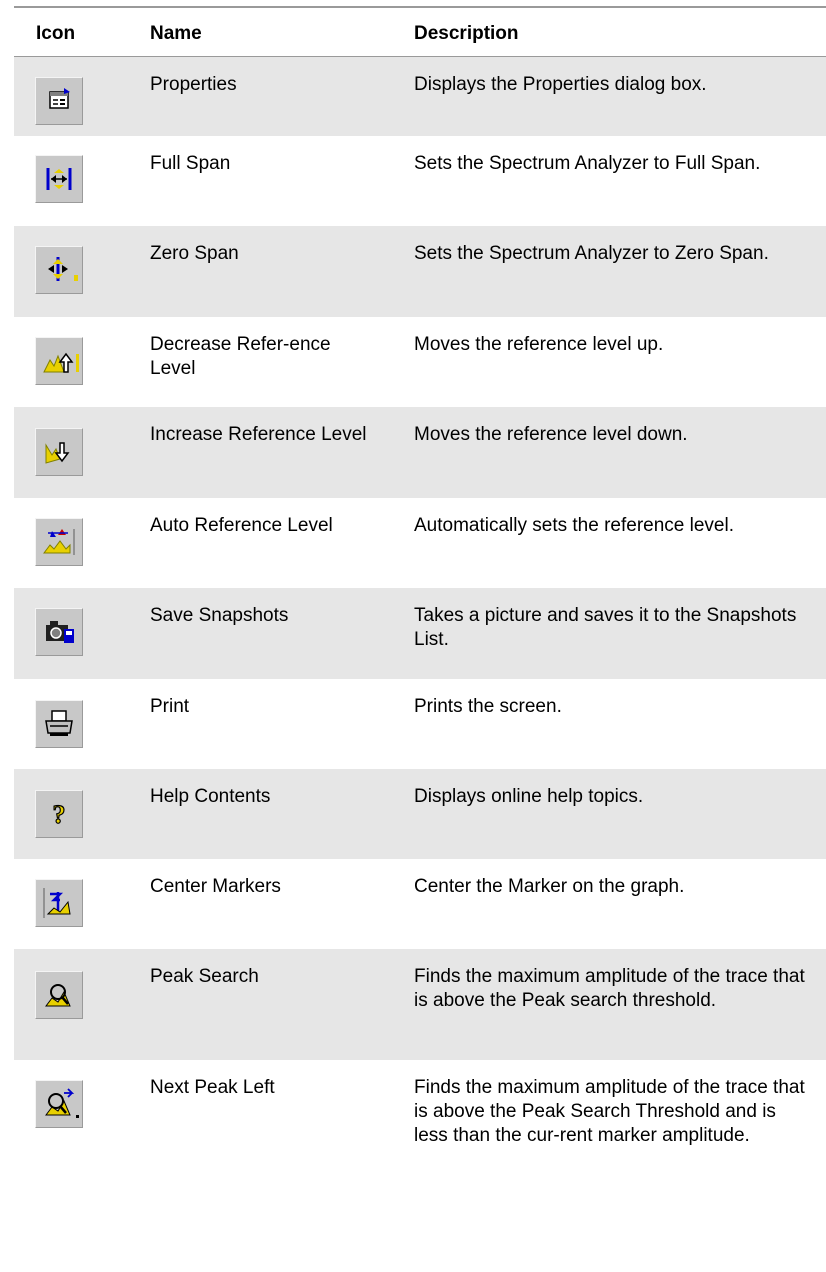 The width and height of the screenshot is (826, 1272). I want to click on row-description: Automatically sets the reference level., so click(574, 525).